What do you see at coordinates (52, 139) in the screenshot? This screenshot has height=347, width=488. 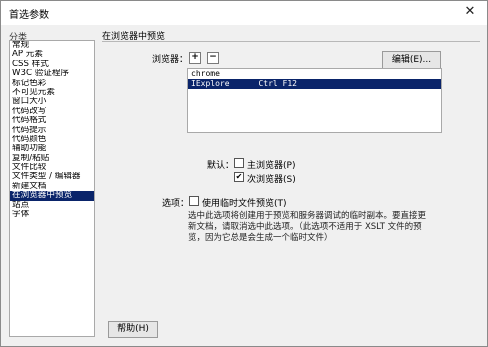 I see `category-item: 代码颜色` at bounding box center [52, 139].